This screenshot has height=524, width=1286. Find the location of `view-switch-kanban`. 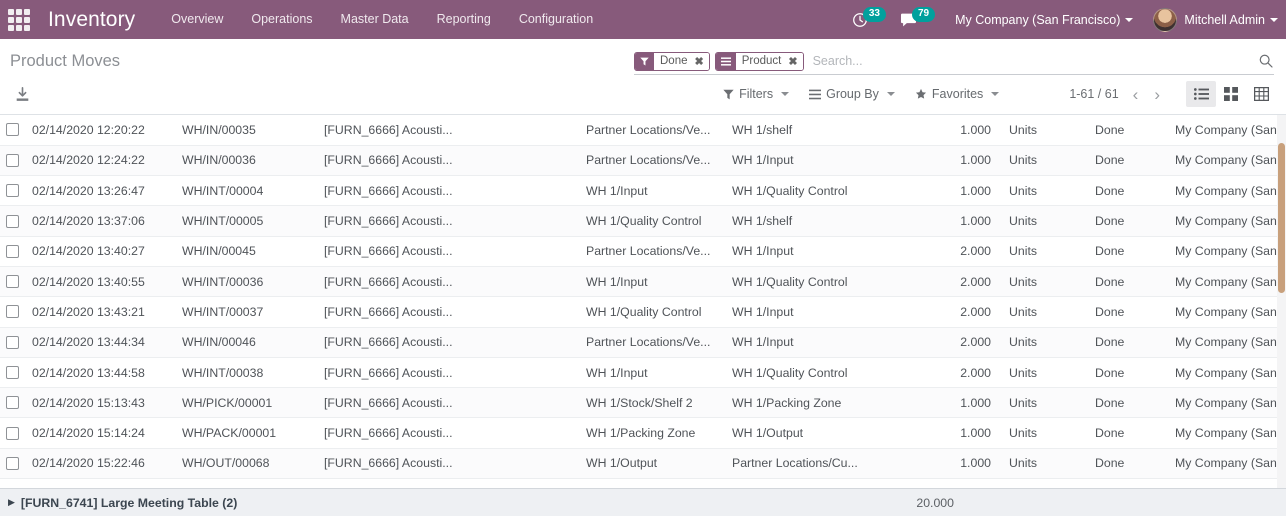

view-switch-kanban is located at coordinates (1231, 94).